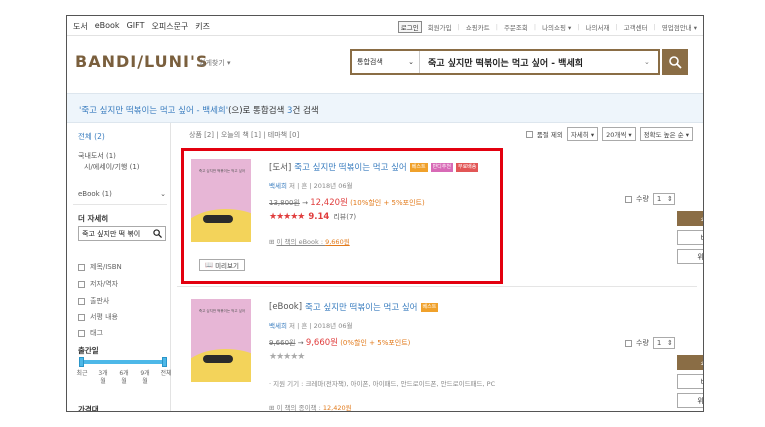  I want to click on search-bar: 통합검색 ⌄ 죽고 싶지만 떡볶이는 먹고 싶어 - 백세희 ⌄, so click(505, 62).